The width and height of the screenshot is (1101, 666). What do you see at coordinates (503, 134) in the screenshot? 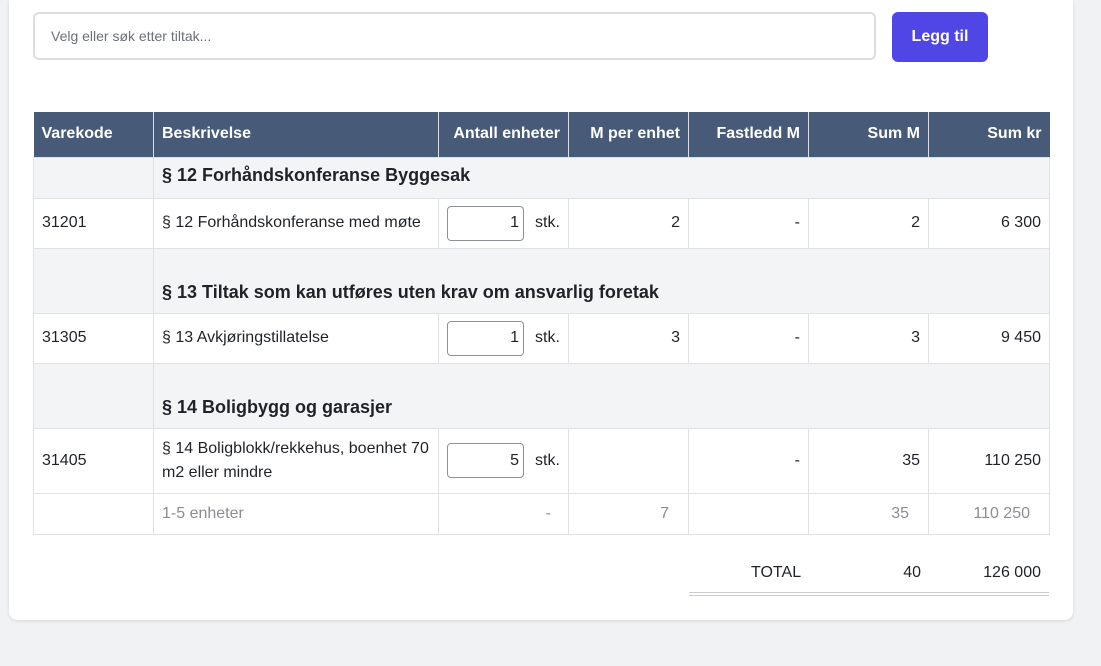
I see `header-antall-enheter: Antall enheter` at bounding box center [503, 134].